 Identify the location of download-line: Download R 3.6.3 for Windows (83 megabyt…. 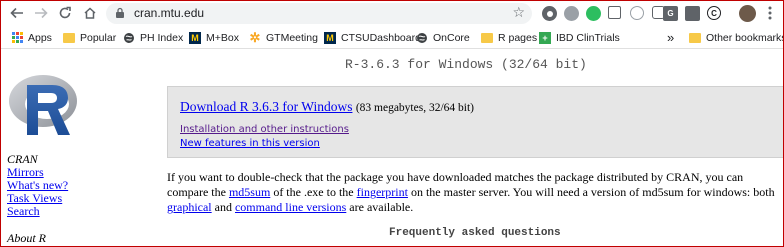
(327, 107).